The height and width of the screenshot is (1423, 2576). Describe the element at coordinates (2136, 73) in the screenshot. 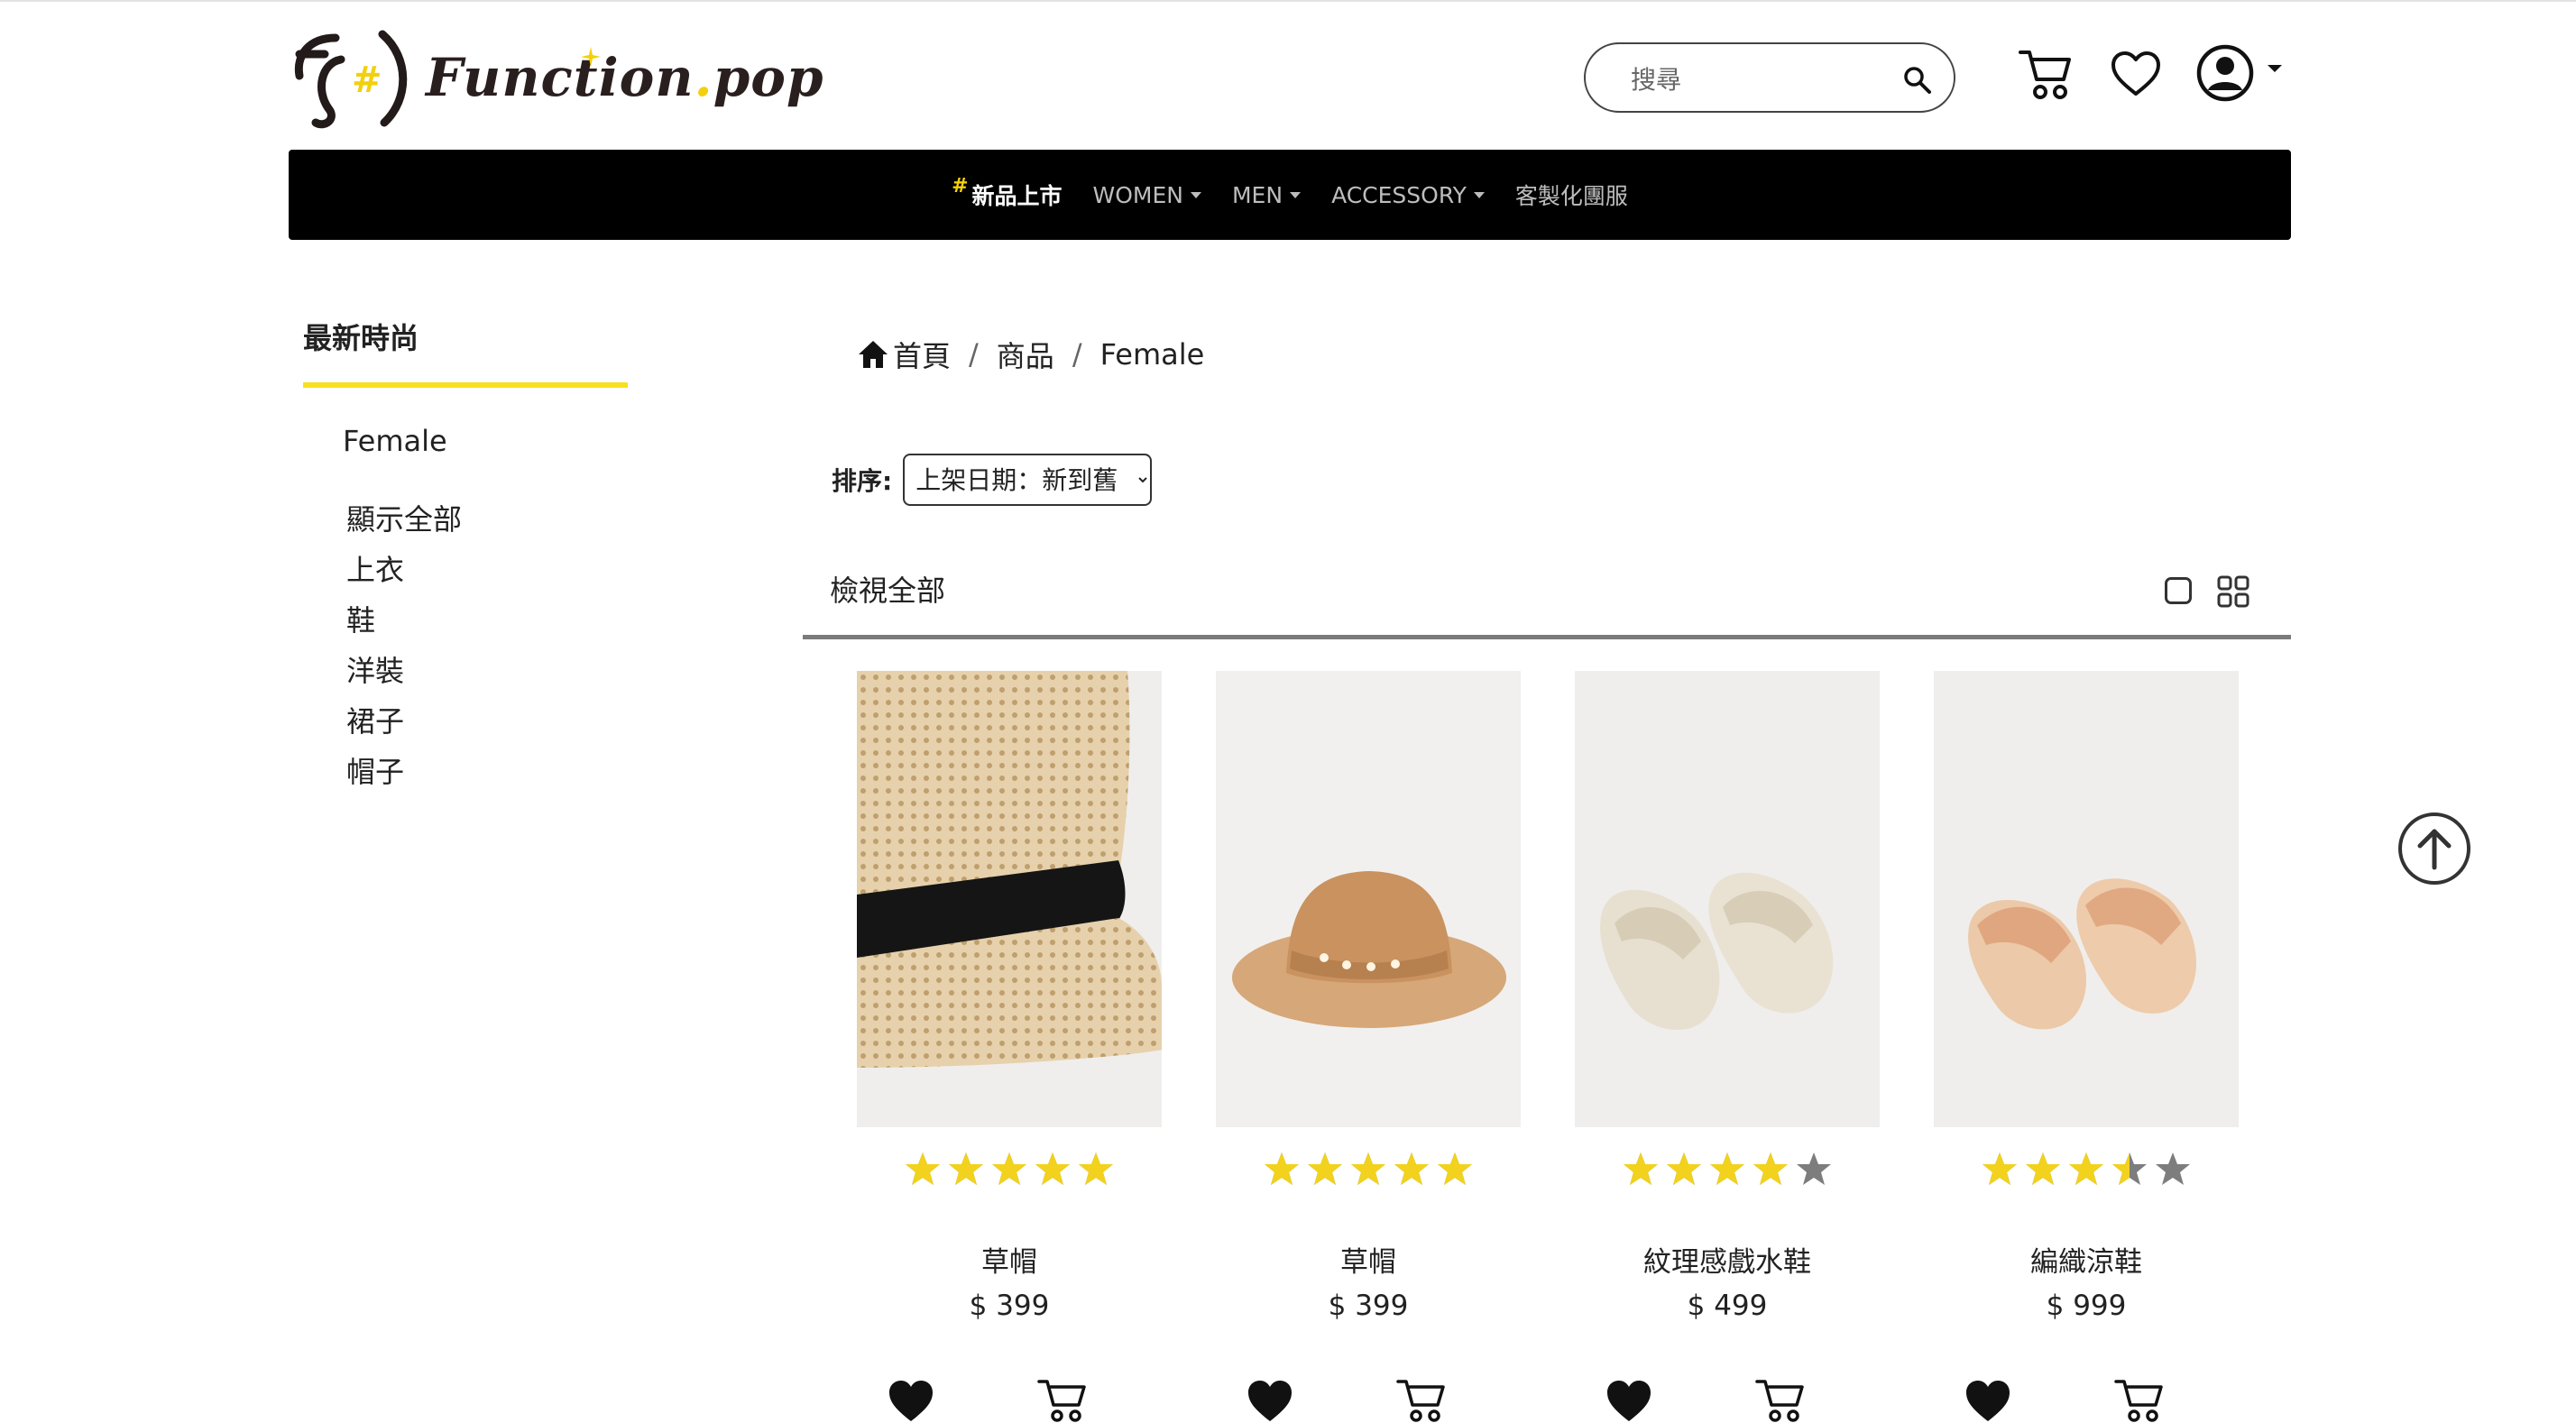

I see `heart-icon` at that location.